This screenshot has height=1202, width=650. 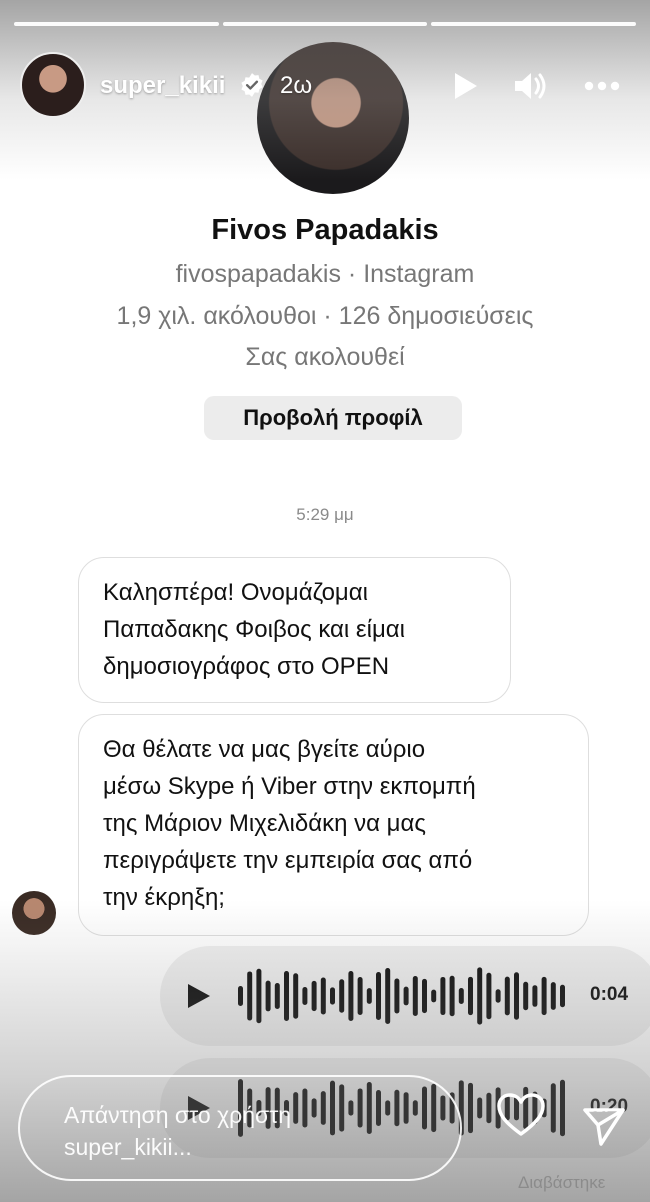 I want to click on profile-name: Fivos Papadakis, so click(x=325, y=230).